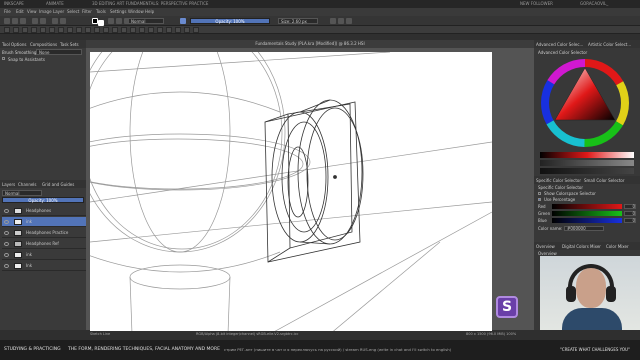 The width and height of the screenshot is (640, 360). What do you see at coordinates (25, 30) in the screenshot?
I see `edit-shapes-icon` at bounding box center [25, 30].